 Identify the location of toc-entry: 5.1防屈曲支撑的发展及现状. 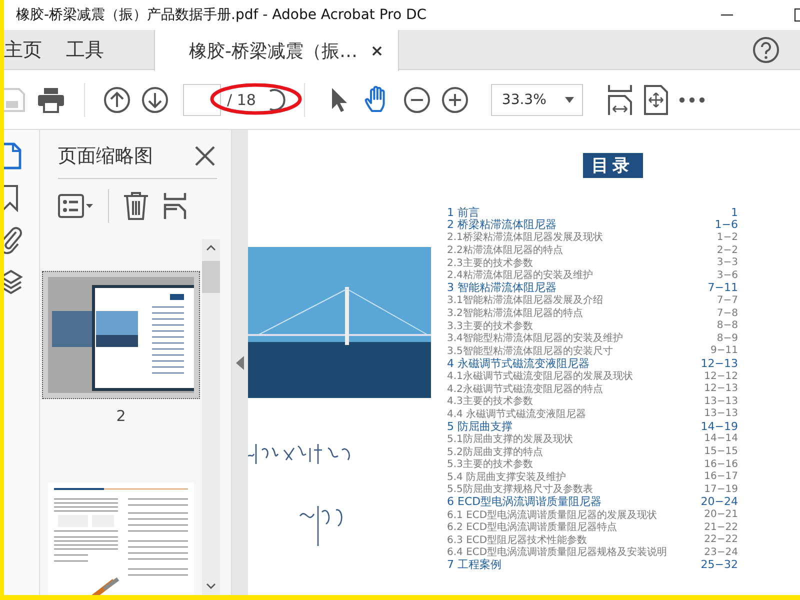
(510, 439).